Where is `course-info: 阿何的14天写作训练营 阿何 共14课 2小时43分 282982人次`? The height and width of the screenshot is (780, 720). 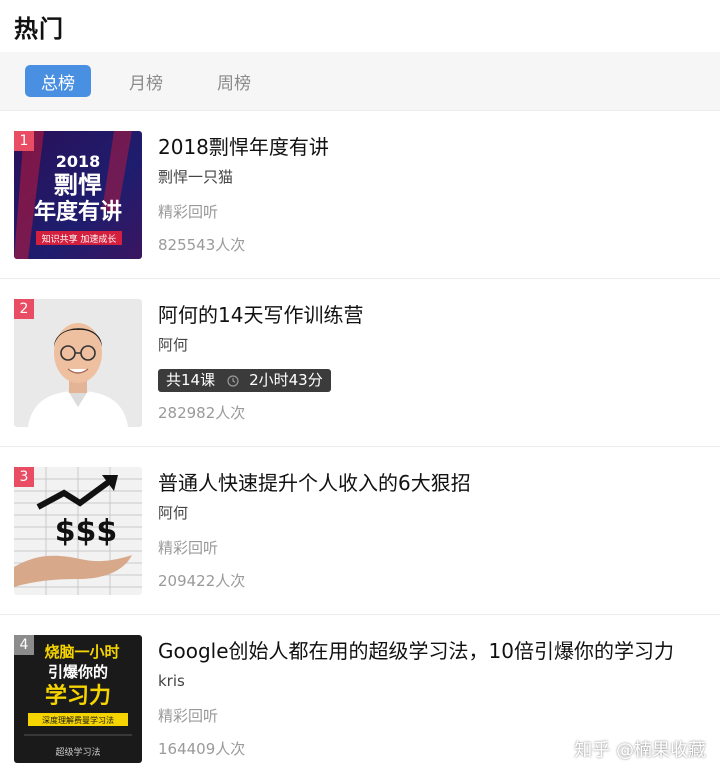
course-info: 阿何的14天写作训练营 阿何 共14课 2小时43分 282982人次 is located at coordinates (434, 362).